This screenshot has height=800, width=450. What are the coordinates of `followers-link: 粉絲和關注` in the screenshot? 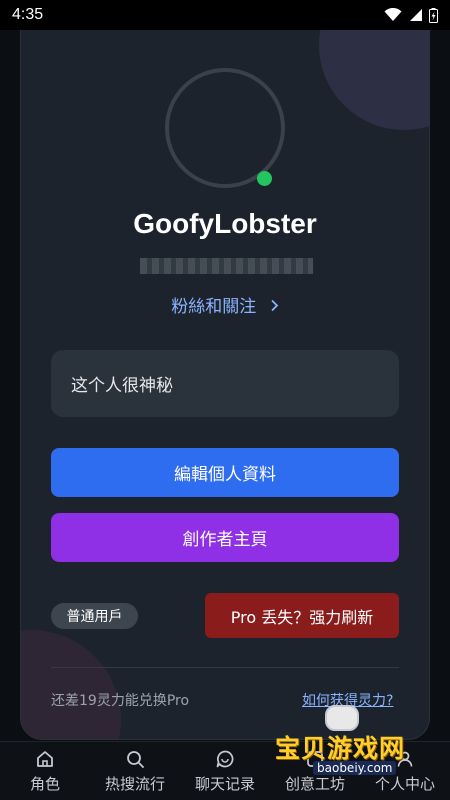 It's located at (225, 304).